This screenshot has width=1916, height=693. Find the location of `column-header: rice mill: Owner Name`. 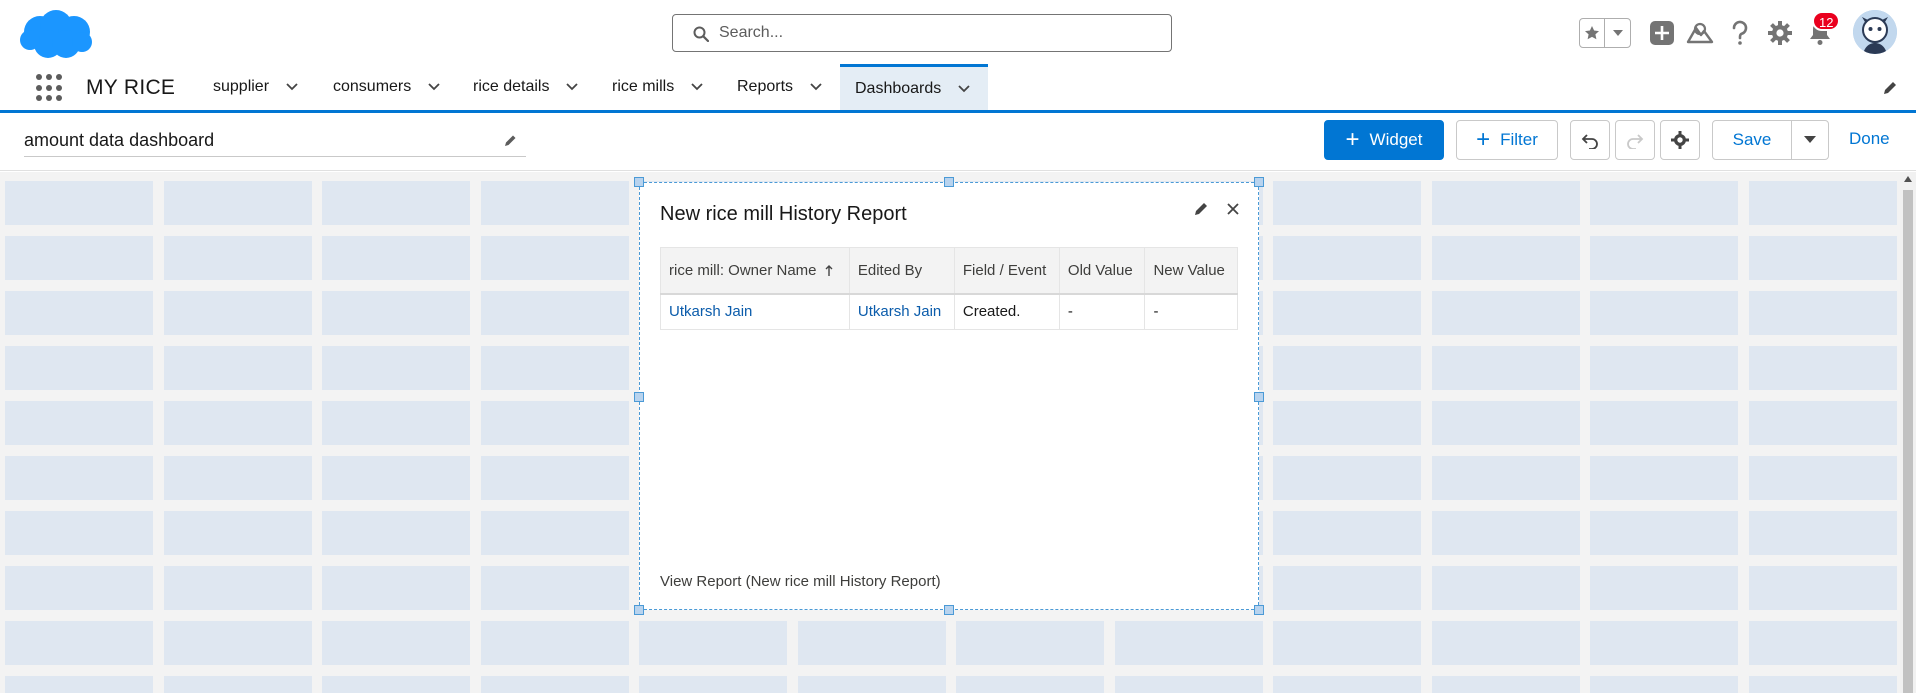

column-header: rice mill: Owner Name is located at coordinates (755, 271).